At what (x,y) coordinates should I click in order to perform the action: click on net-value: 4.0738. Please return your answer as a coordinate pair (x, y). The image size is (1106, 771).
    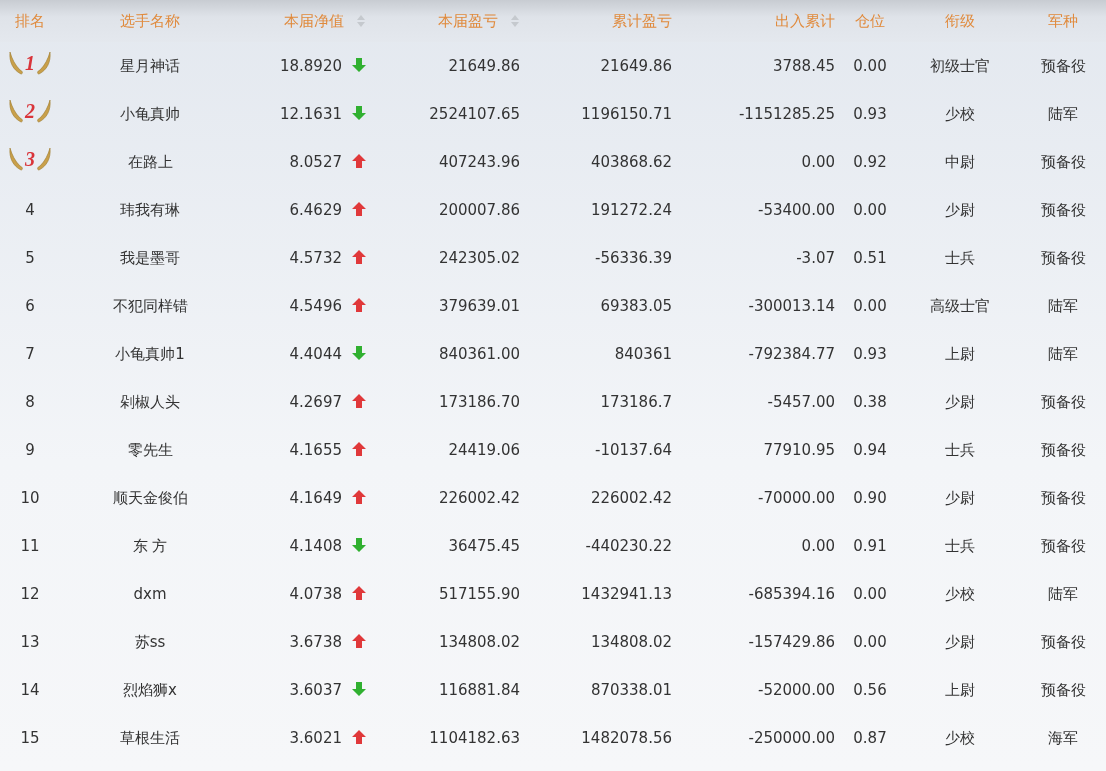
    Looking at the image, I should click on (315, 593).